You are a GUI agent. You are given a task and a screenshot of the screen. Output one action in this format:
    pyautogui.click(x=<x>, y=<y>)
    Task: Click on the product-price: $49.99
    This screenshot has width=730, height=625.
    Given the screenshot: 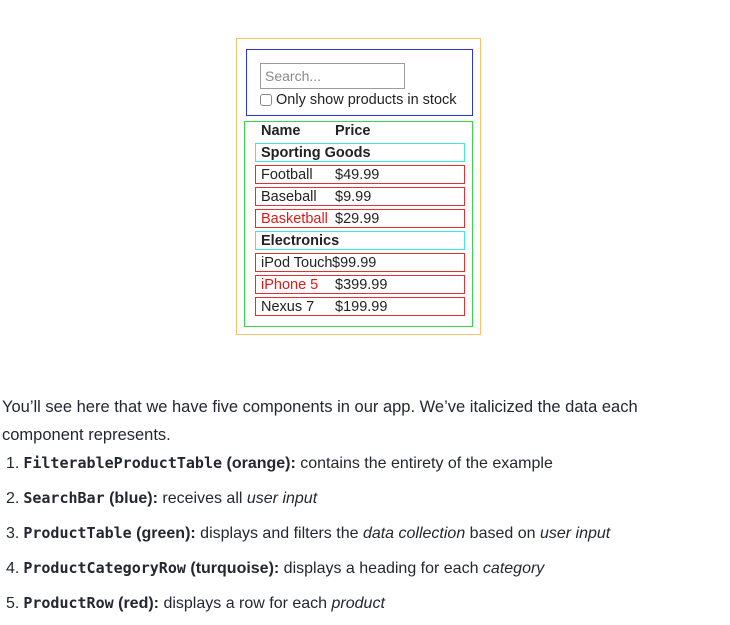 What is the action you would take?
    pyautogui.click(x=357, y=175)
    